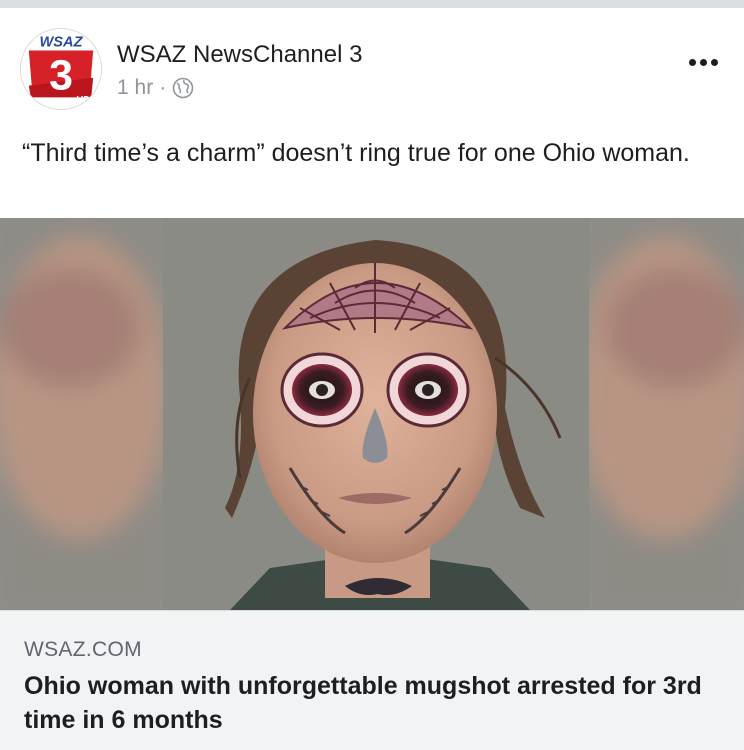 The image size is (744, 750). I want to click on wsaz-logo-icon: WSAZ 3 HD, so click(61, 69).